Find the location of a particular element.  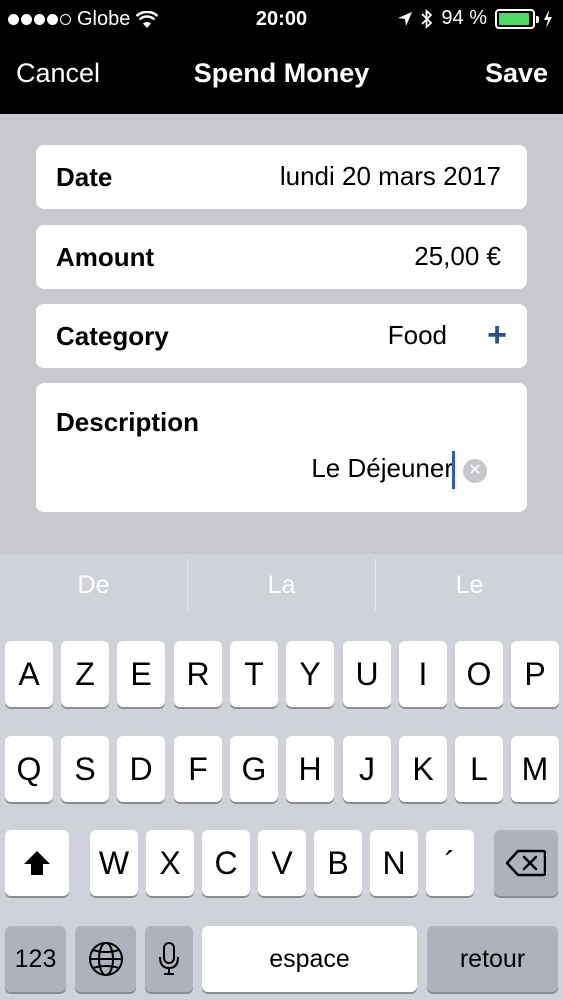

space-key: espace is located at coordinates (309, 959).